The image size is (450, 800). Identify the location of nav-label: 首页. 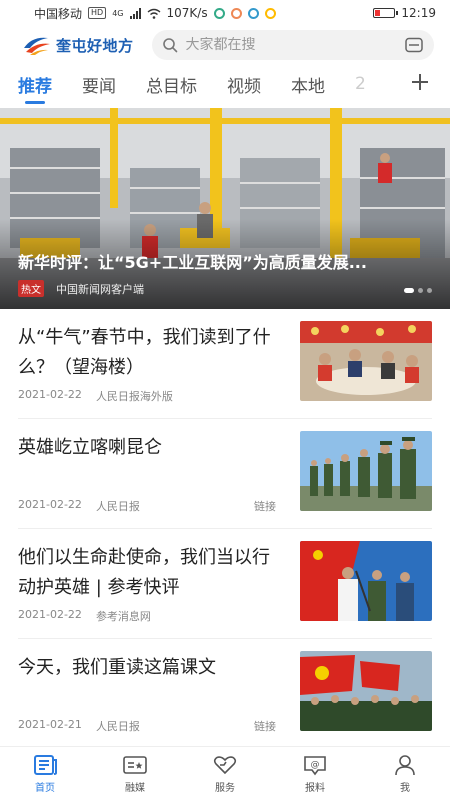
(45, 788).